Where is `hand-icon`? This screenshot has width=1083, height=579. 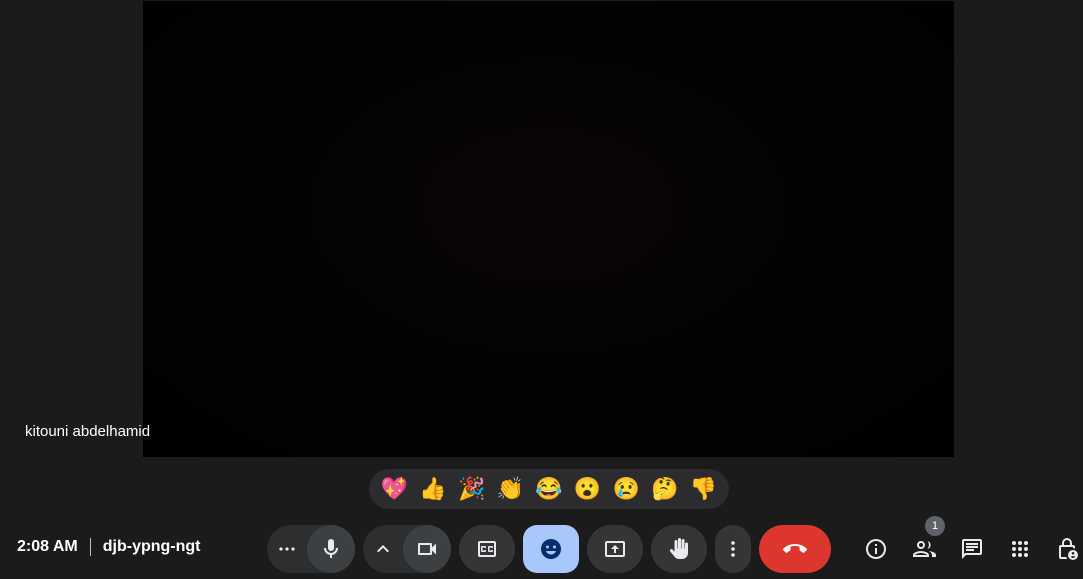
hand-icon is located at coordinates (678, 548).